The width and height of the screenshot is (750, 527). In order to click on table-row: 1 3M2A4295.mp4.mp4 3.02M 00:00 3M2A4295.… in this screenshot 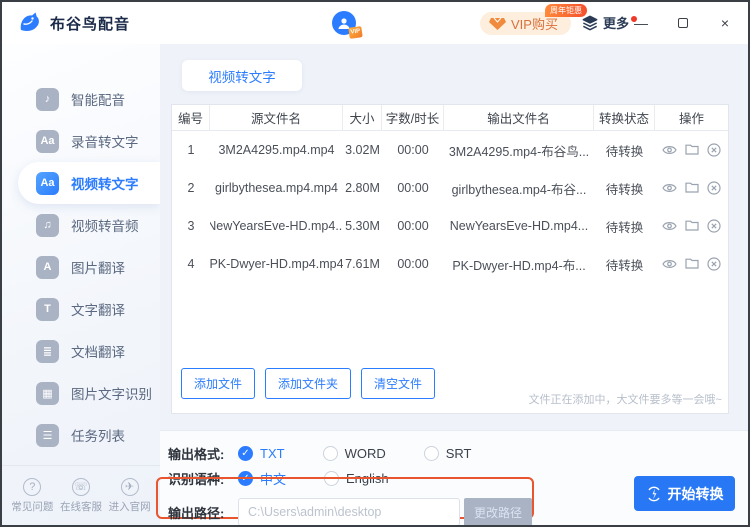, I will do `click(450, 150)`.